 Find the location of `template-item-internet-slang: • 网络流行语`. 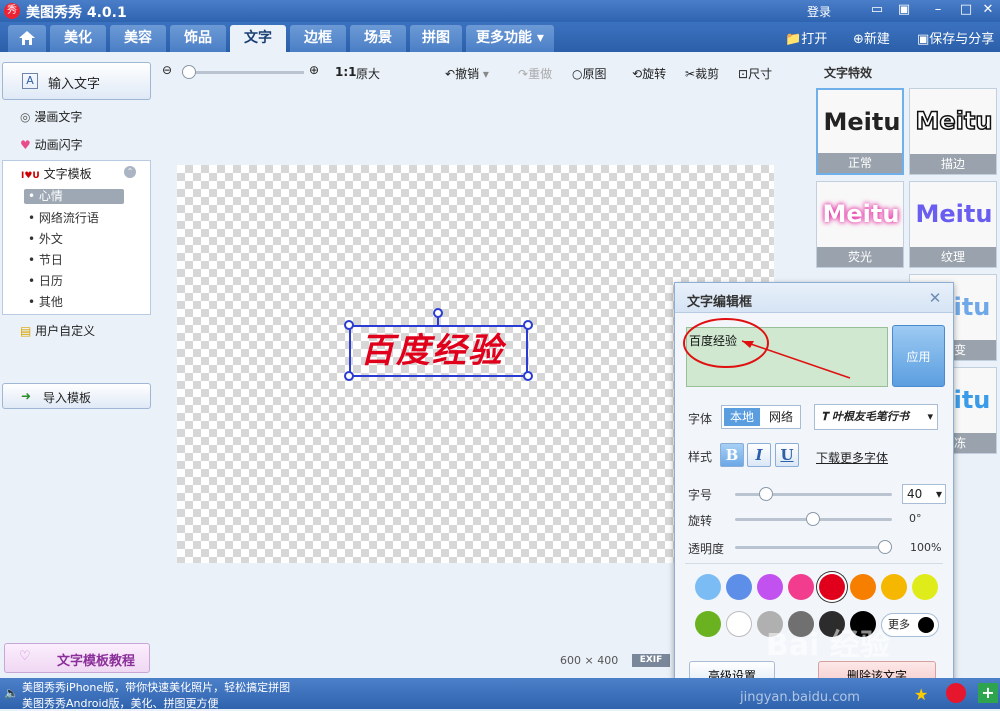

template-item-internet-slang: • 网络流行语 is located at coordinates (63, 217).